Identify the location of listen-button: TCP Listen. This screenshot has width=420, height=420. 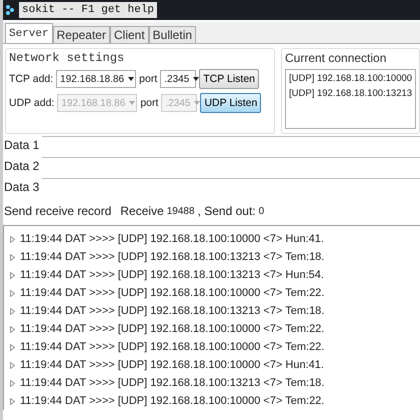
(229, 79).